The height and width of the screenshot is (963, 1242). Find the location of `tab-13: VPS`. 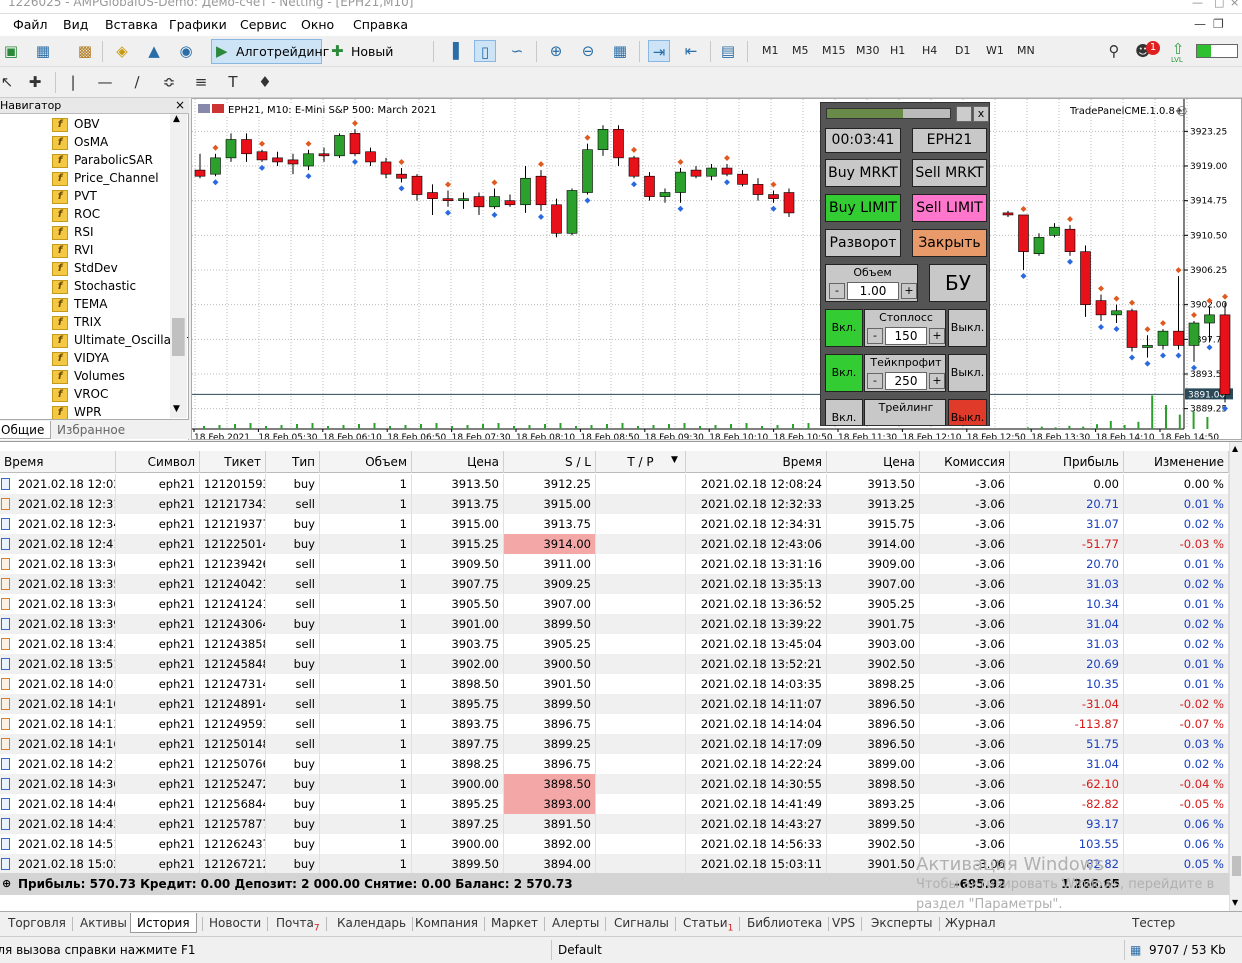

tab-13: VPS is located at coordinates (847, 923).